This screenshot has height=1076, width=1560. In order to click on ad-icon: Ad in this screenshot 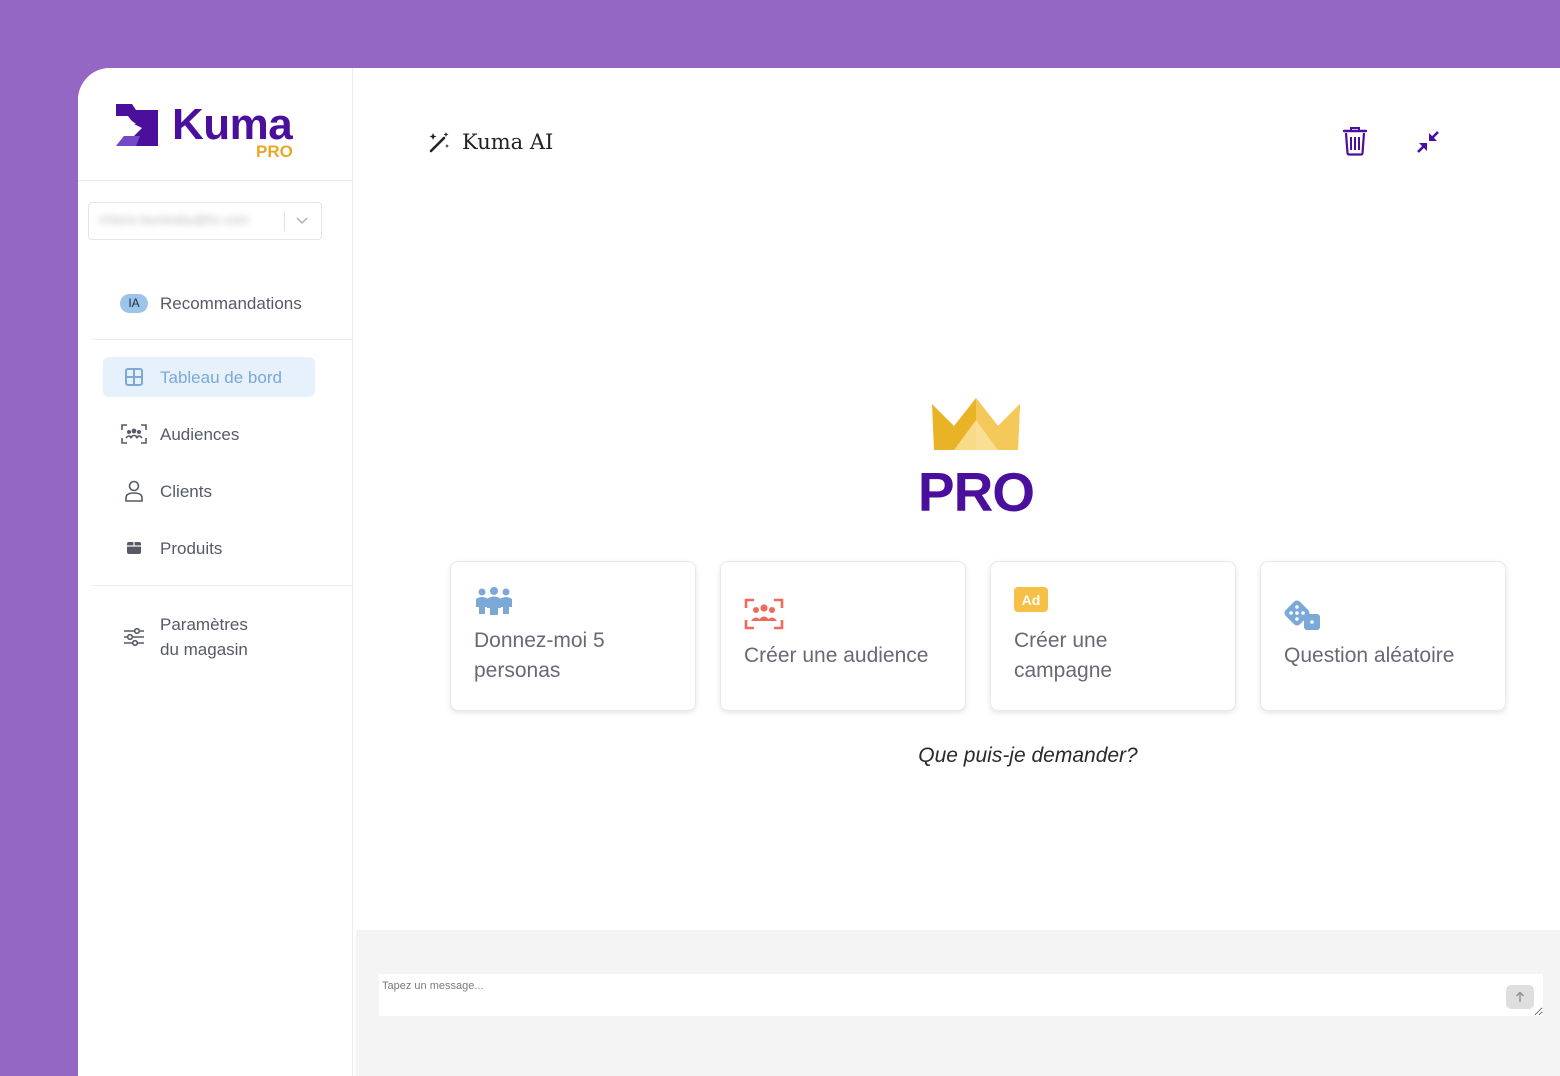, I will do `click(1031, 599)`.